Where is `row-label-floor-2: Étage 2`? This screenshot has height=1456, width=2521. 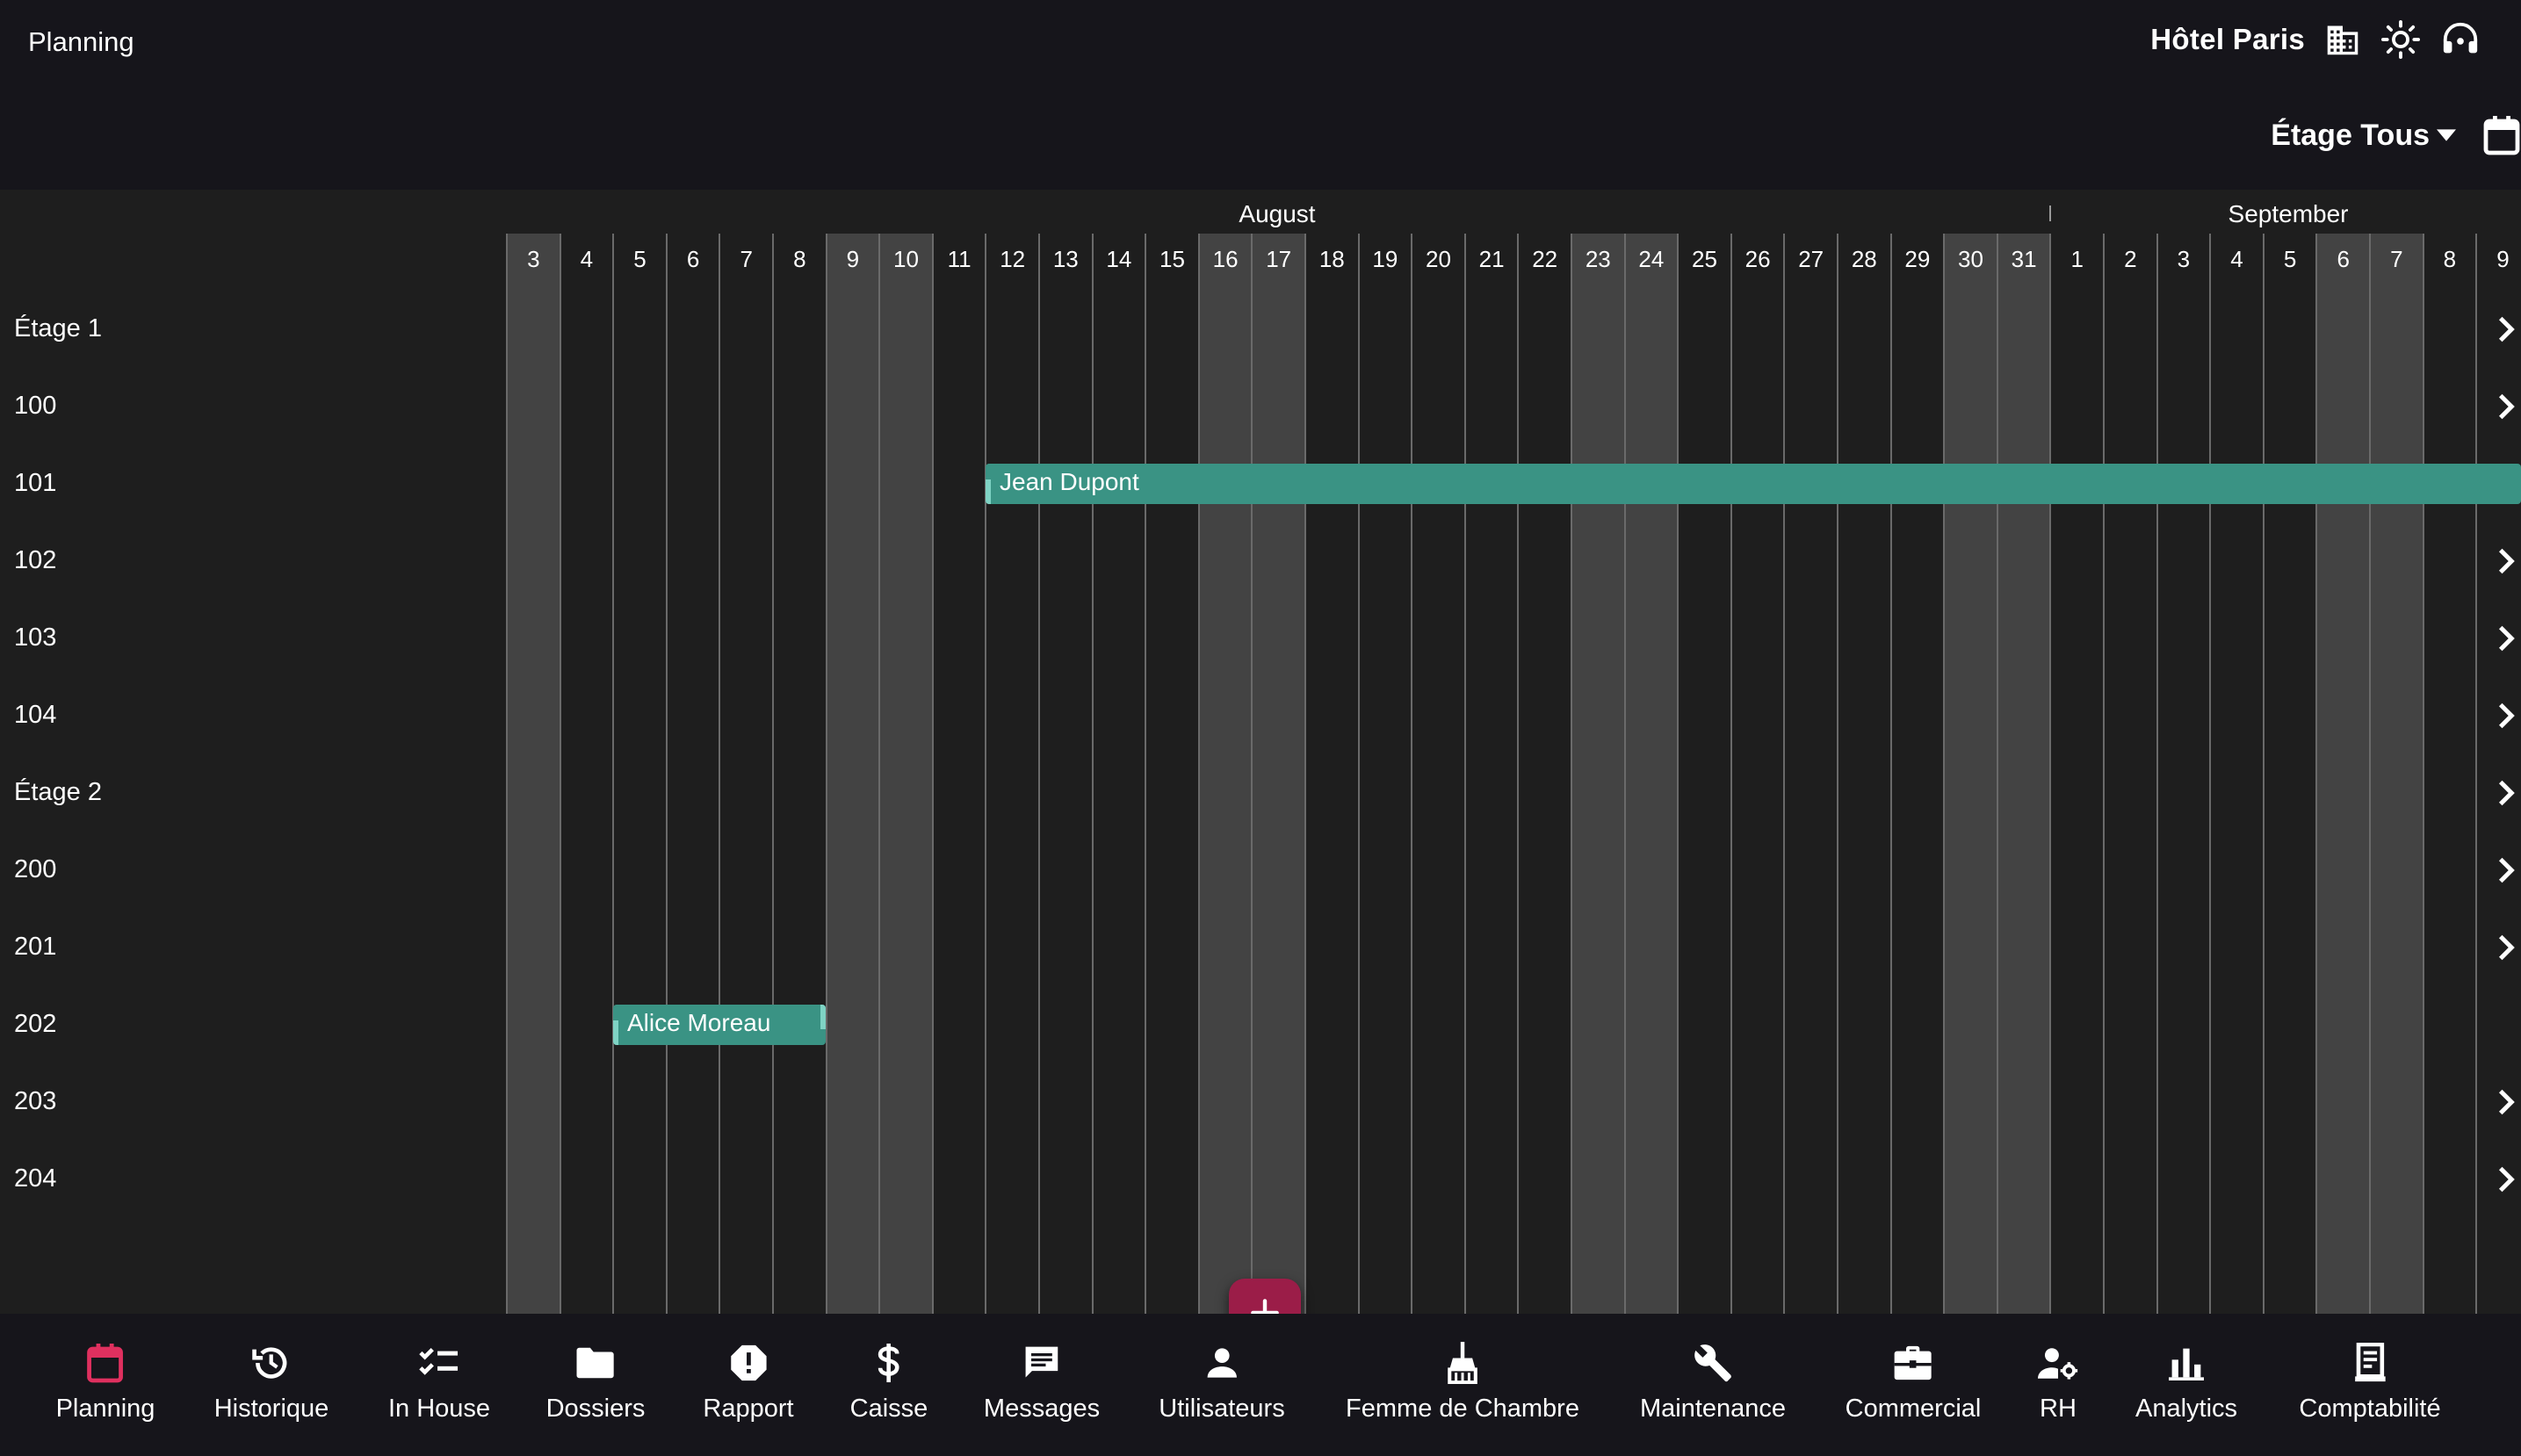
row-label-floor-2: Étage 2 is located at coordinates (58, 792).